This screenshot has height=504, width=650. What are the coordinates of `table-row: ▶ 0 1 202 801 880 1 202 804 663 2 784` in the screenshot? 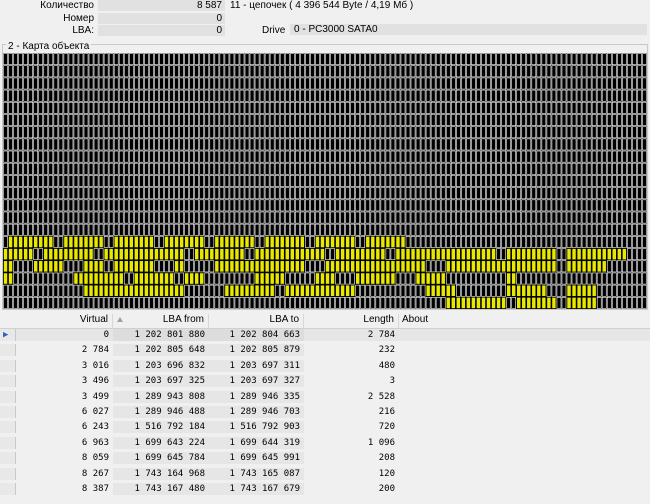 It's located at (325, 335).